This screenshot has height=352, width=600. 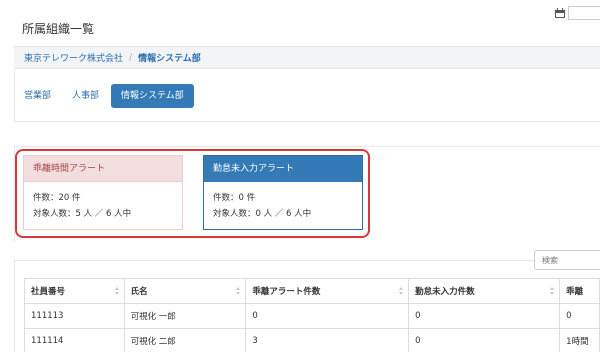 What do you see at coordinates (152, 96) in the screenshot?
I see `tab-information-systems: 情報システム部` at bounding box center [152, 96].